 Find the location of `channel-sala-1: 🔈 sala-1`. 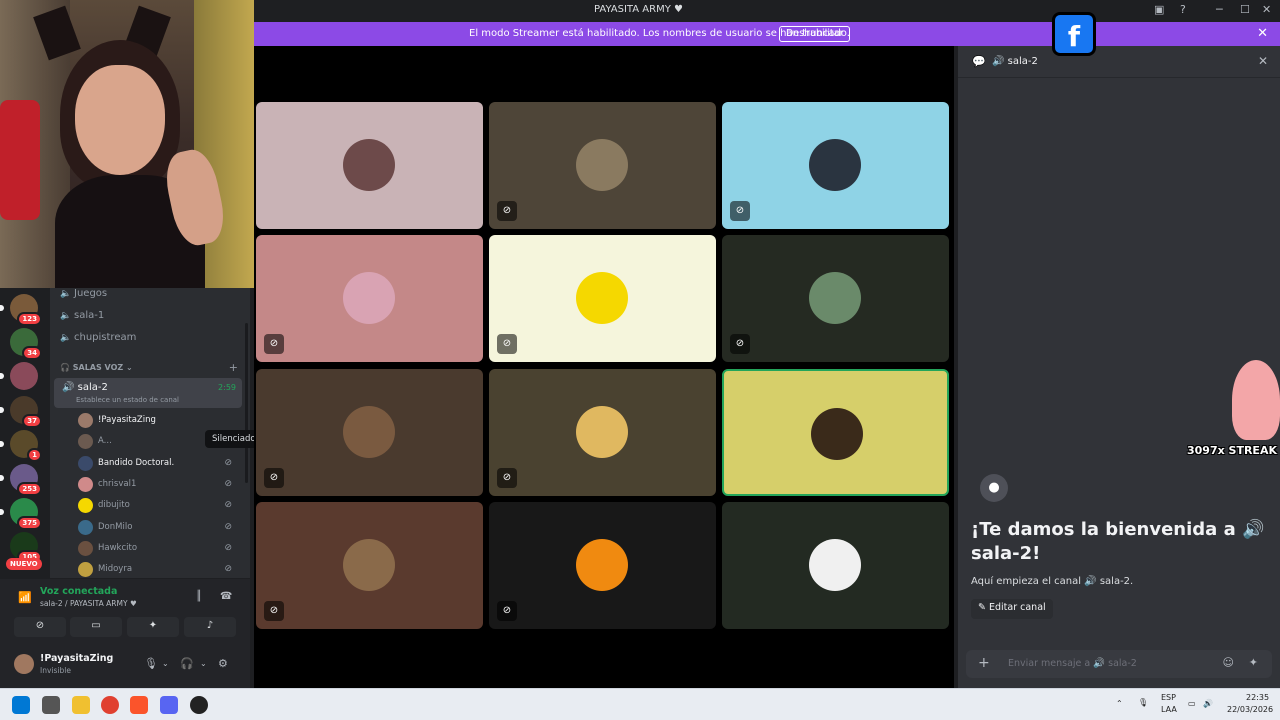

channel-sala-1: 🔈 sala-1 is located at coordinates (82, 315).